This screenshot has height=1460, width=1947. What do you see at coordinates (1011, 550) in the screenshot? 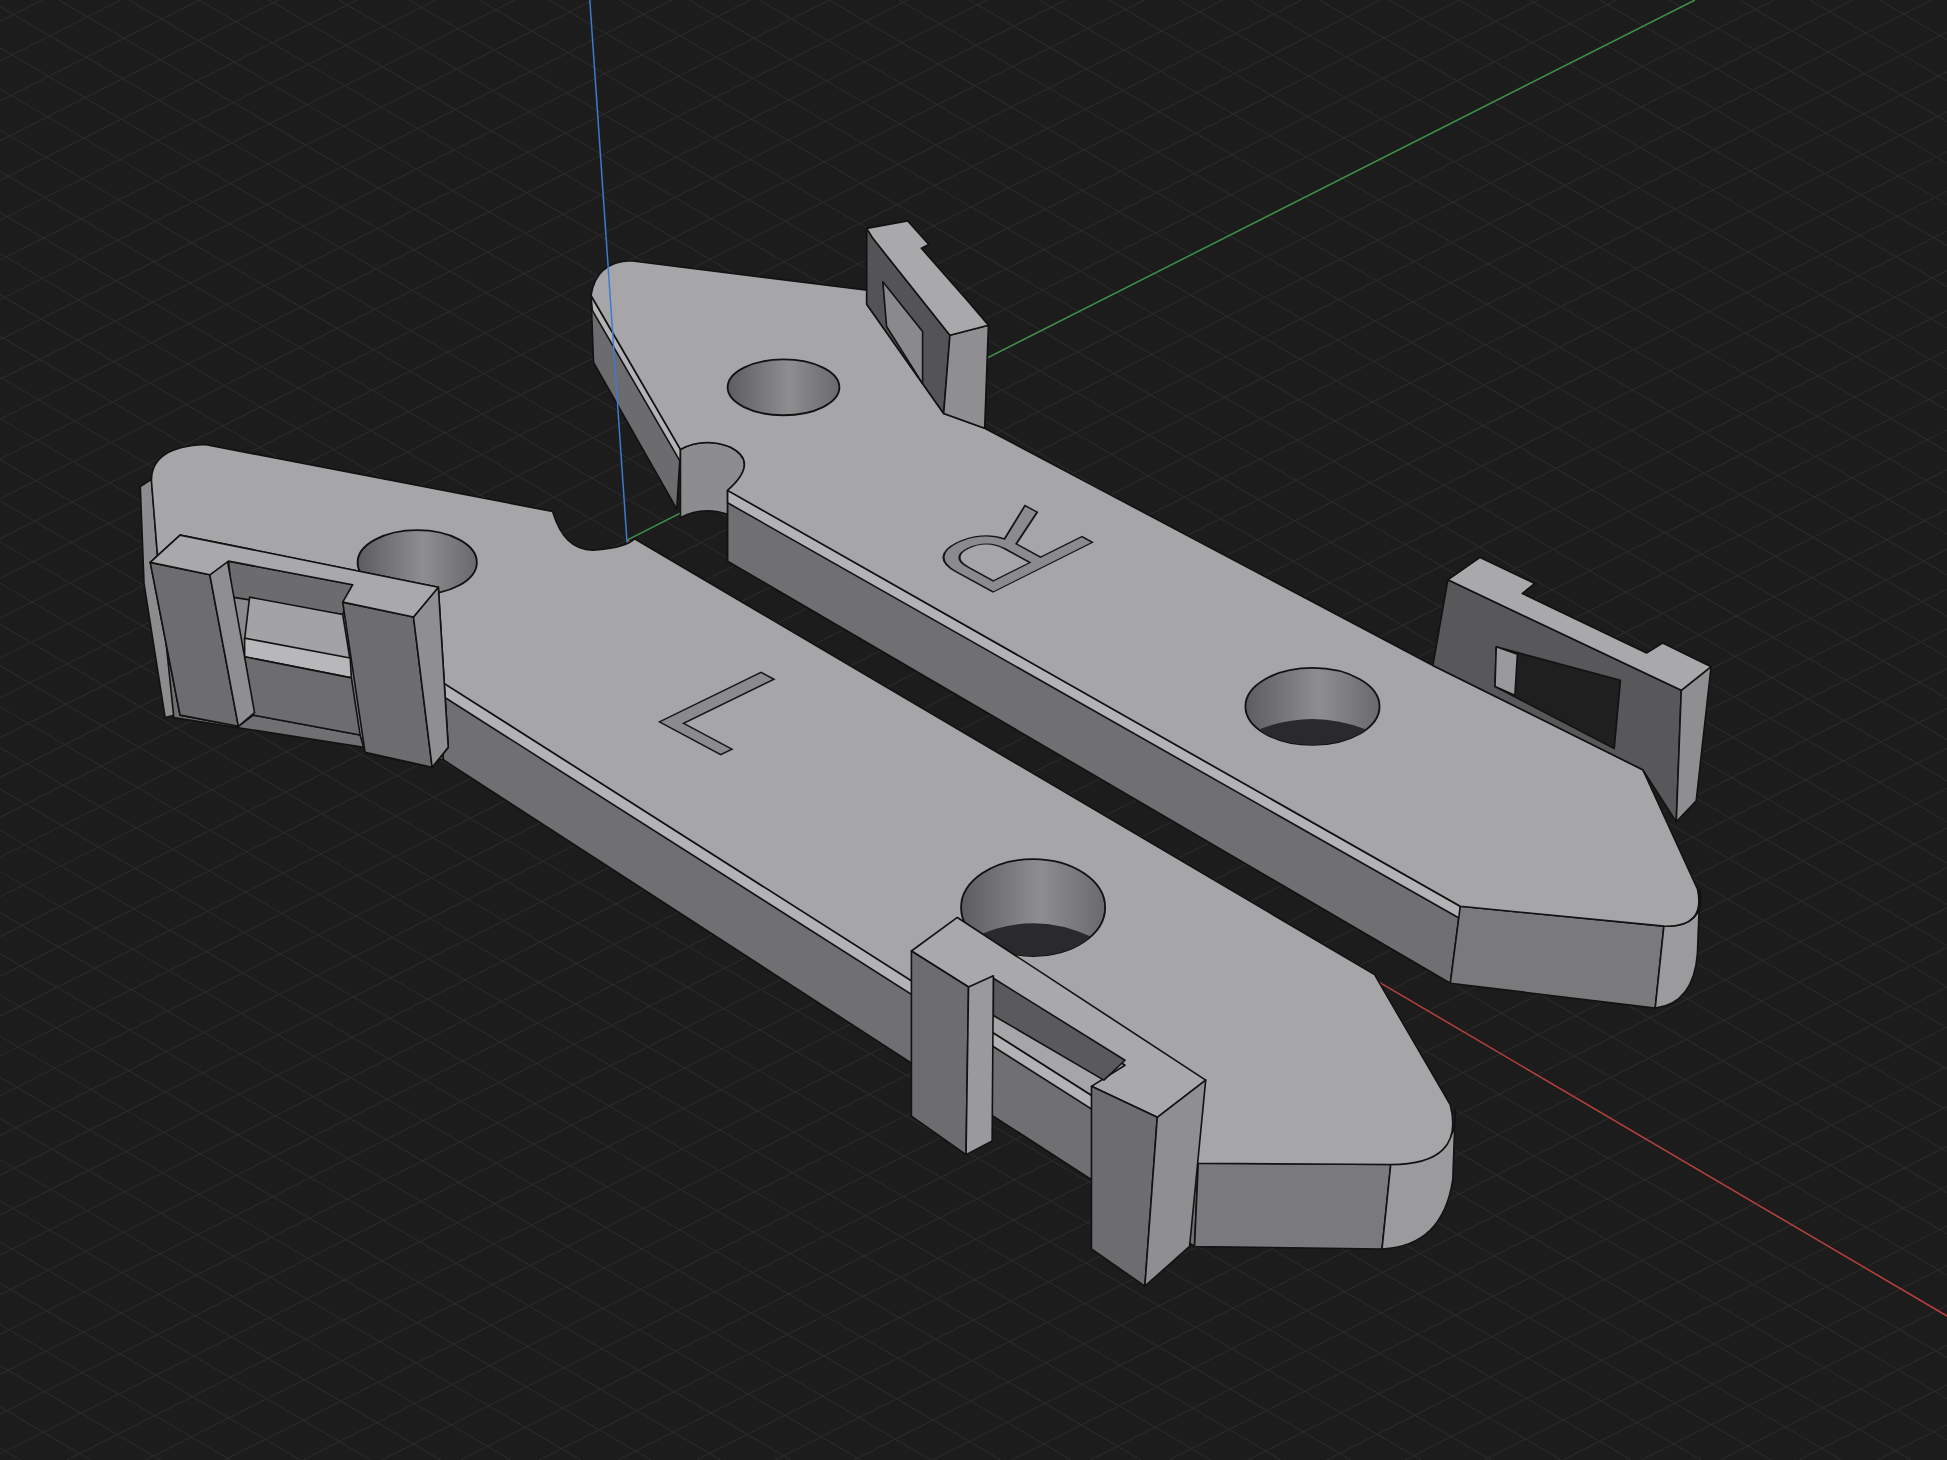
I see `engraved-letter: R` at bounding box center [1011, 550].